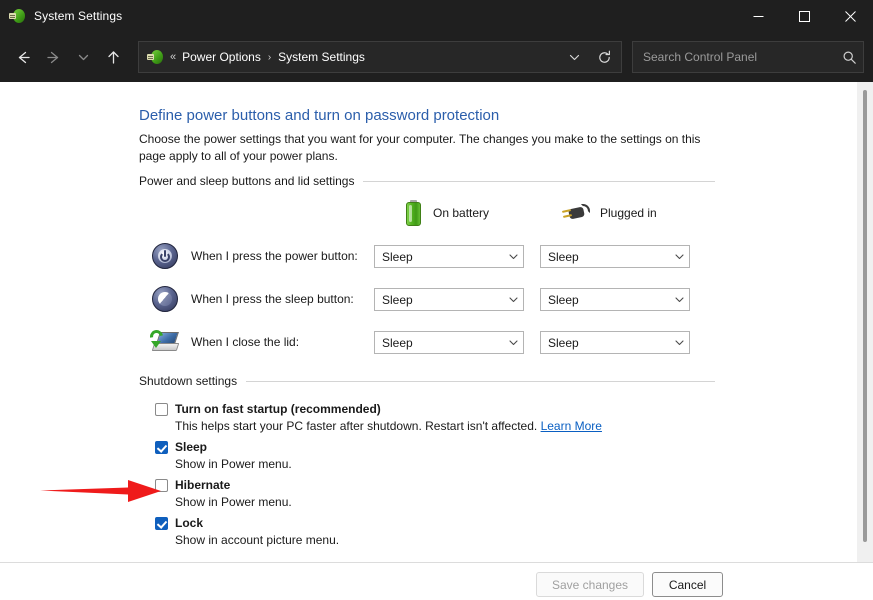 The width and height of the screenshot is (873, 600). I want to click on battery-icon, so click(414, 213).